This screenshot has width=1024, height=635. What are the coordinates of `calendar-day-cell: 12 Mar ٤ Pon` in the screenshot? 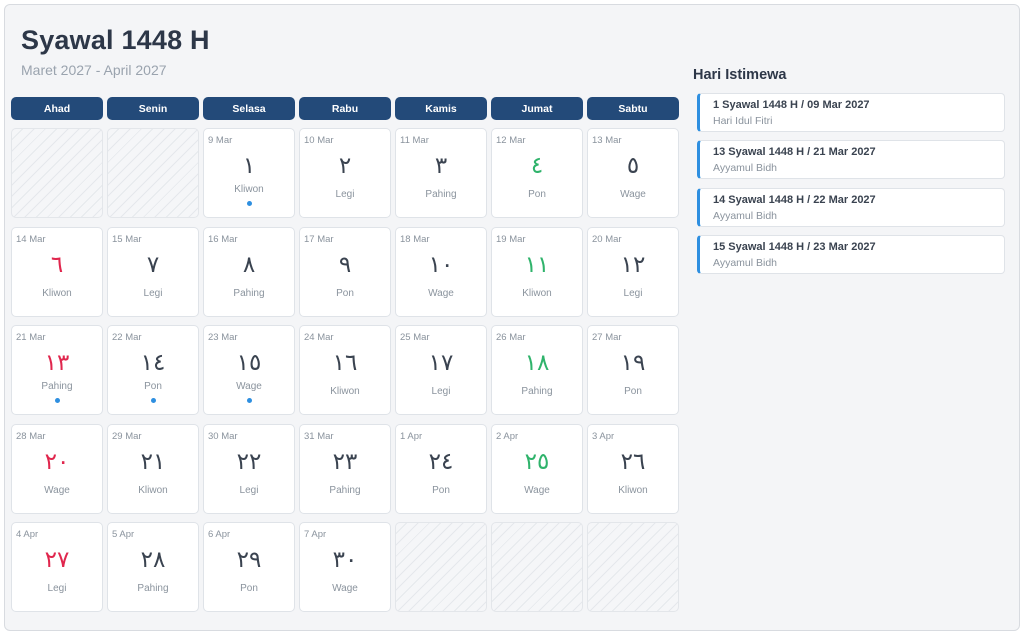 It's located at (537, 173).